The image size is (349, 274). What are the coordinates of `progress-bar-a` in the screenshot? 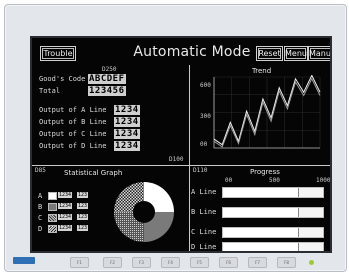 It's located at (273, 192).